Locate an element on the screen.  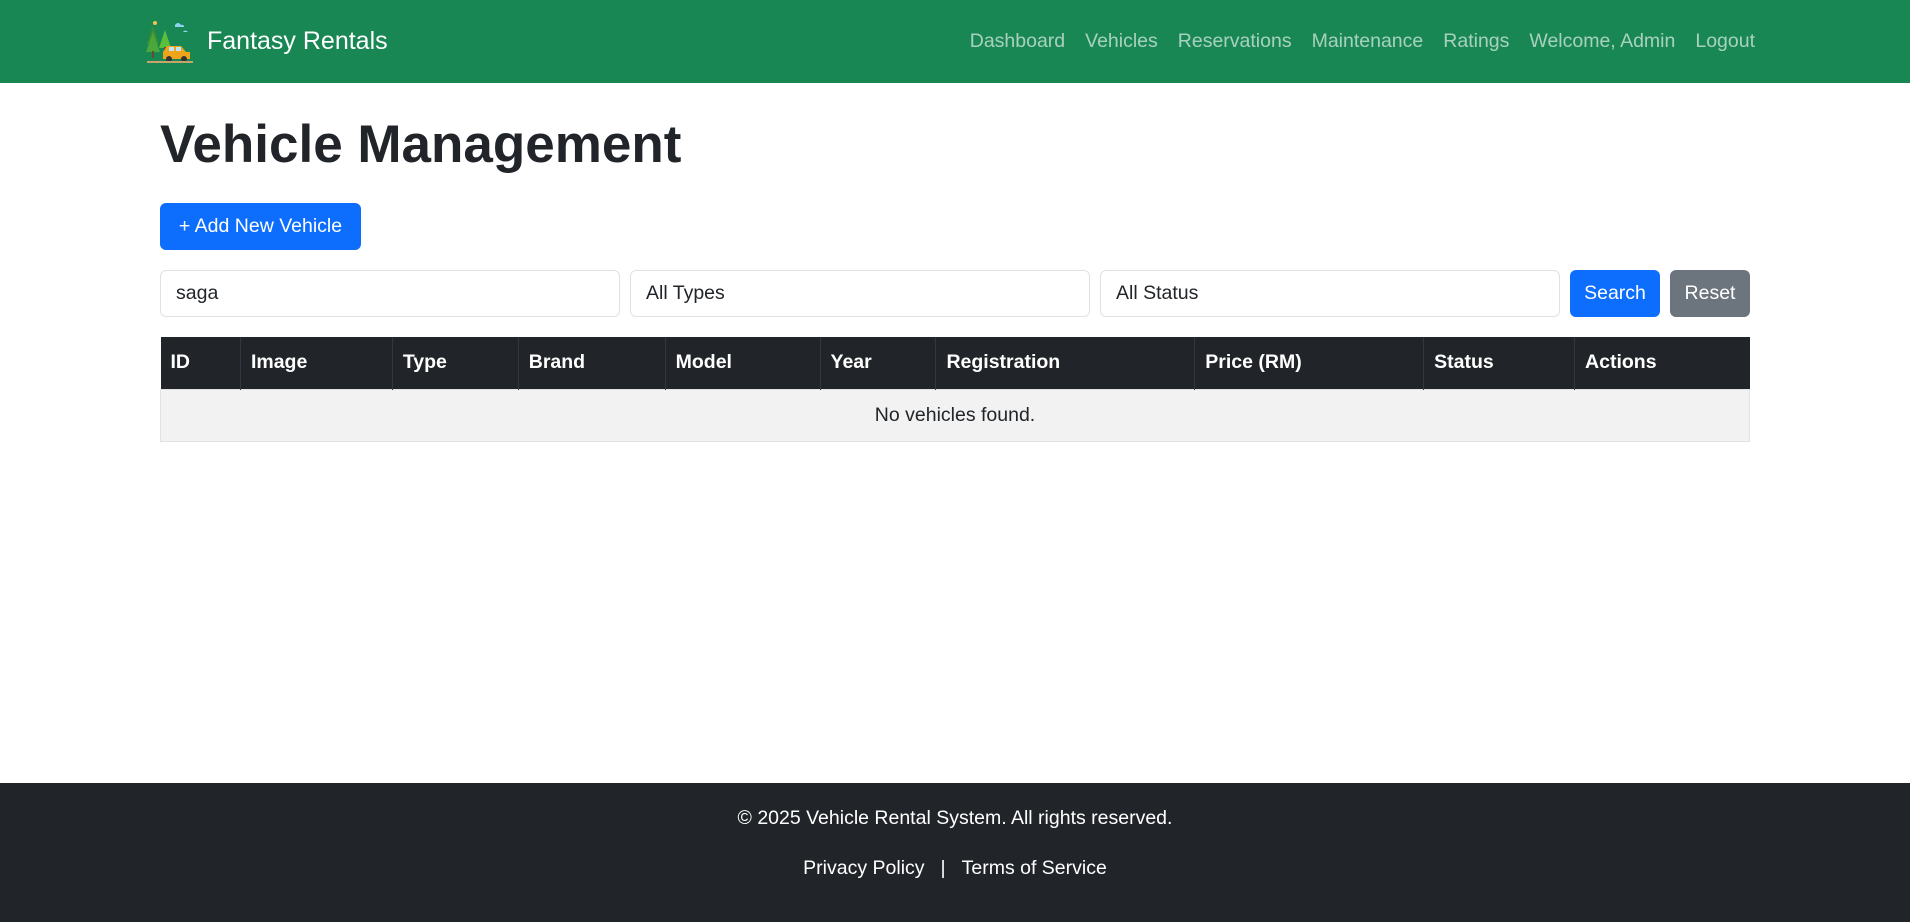
table-row: No vehicles found. is located at coordinates (955, 415).